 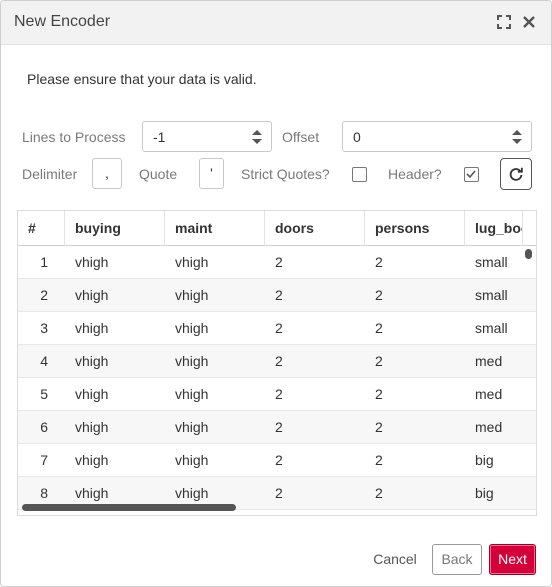 I want to click on cancel-button: Cancel, so click(x=395, y=559).